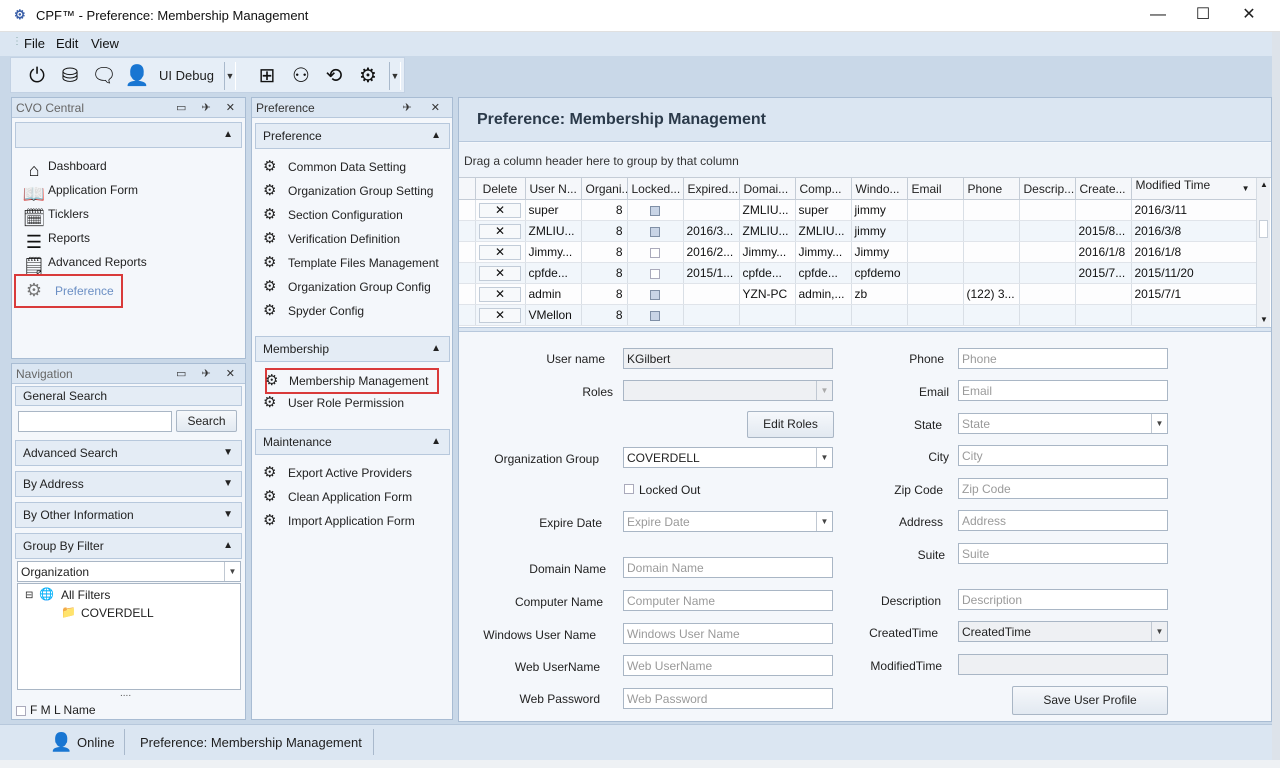  What do you see at coordinates (1246, 188) in the screenshot?
I see `sort-desc-icon: ▼` at bounding box center [1246, 188].